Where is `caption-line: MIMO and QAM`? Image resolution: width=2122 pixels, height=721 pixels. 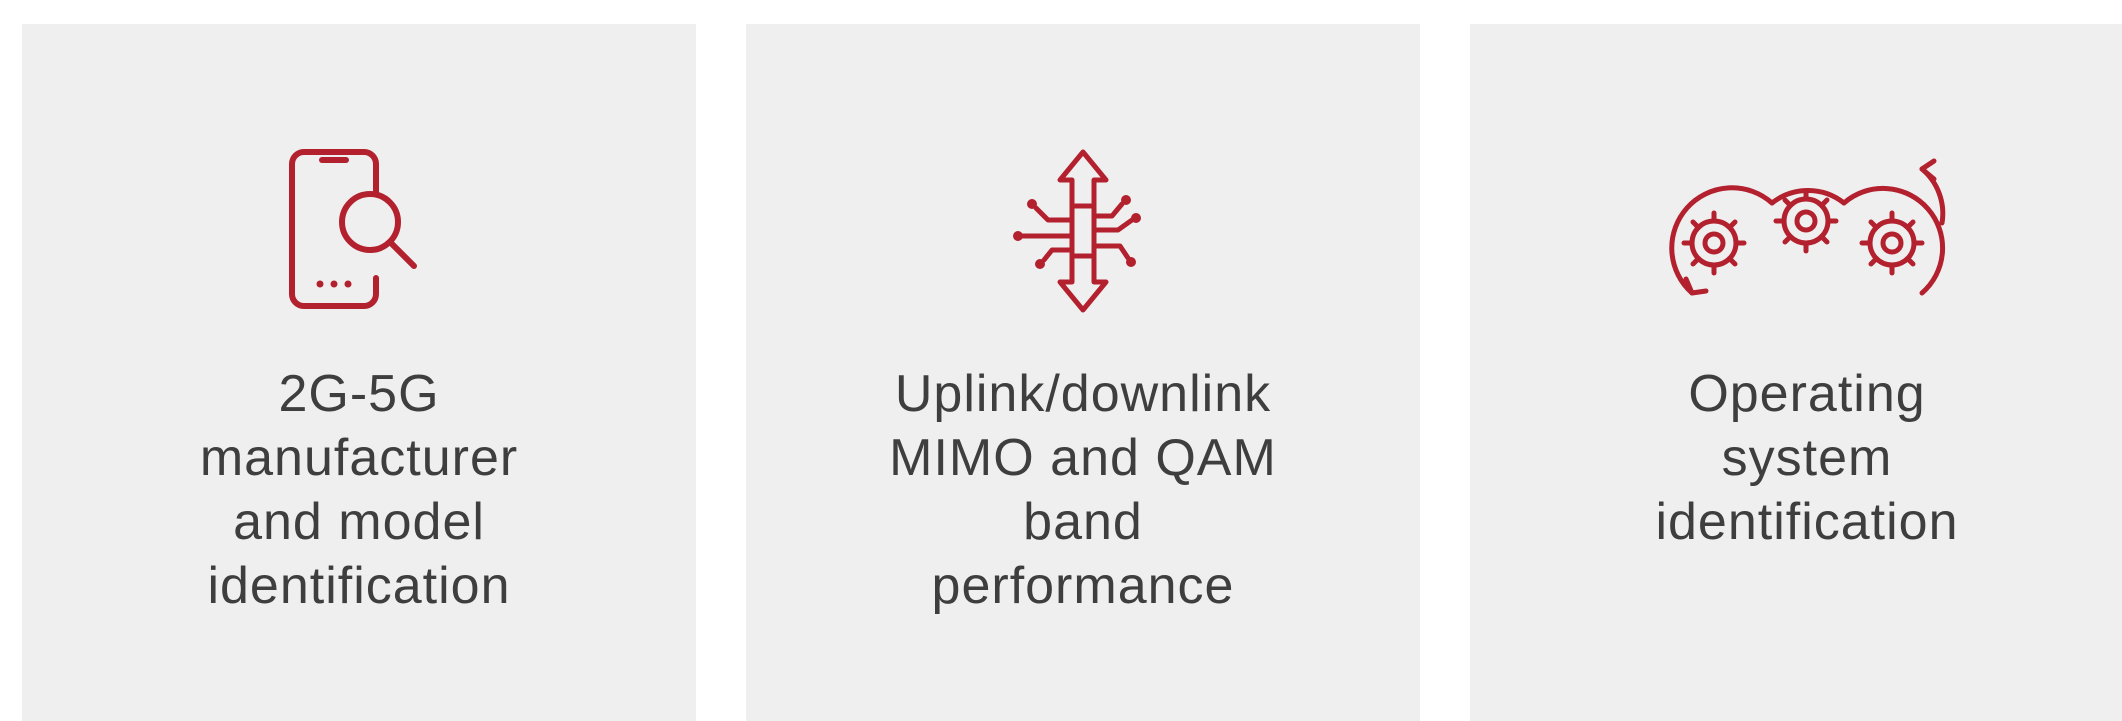 caption-line: MIMO and QAM is located at coordinates (1083, 458).